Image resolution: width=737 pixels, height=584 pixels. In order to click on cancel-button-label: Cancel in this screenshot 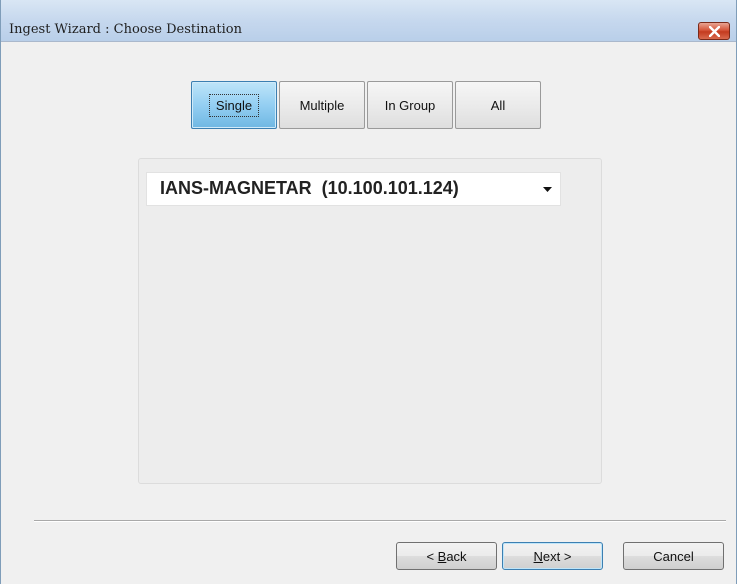, I will do `click(673, 556)`.